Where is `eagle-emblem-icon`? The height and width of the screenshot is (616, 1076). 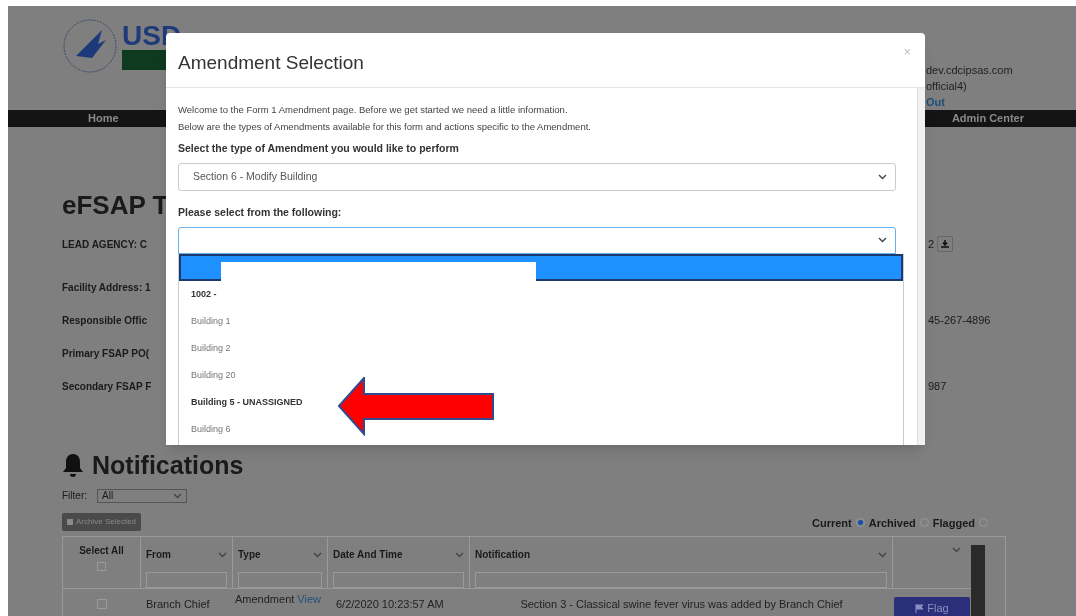
eagle-emblem-icon is located at coordinates (90, 46).